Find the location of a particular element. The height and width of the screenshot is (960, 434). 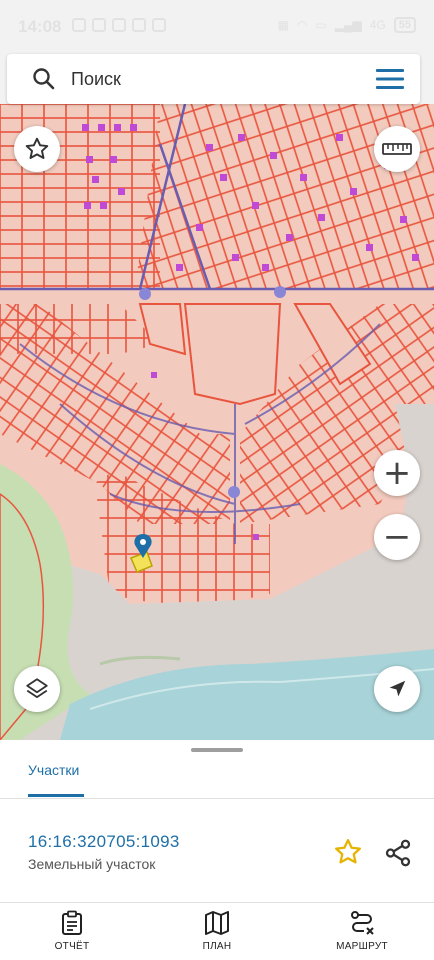

favorite-star-icon is located at coordinates (348, 852).